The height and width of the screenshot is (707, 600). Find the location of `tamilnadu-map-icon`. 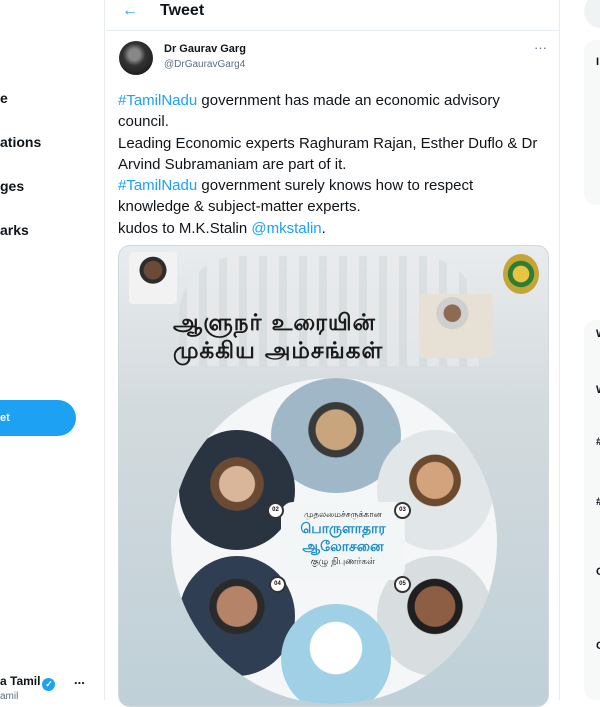

tamilnadu-map-icon is located at coordinates (336, 654).